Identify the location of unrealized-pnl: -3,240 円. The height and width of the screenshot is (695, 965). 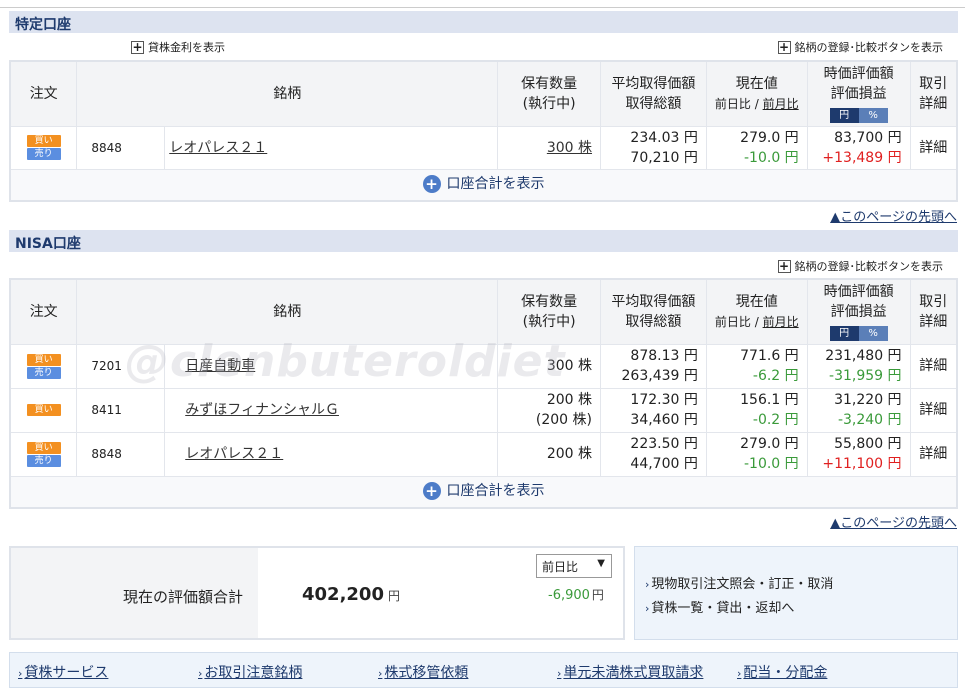
(869, 420).